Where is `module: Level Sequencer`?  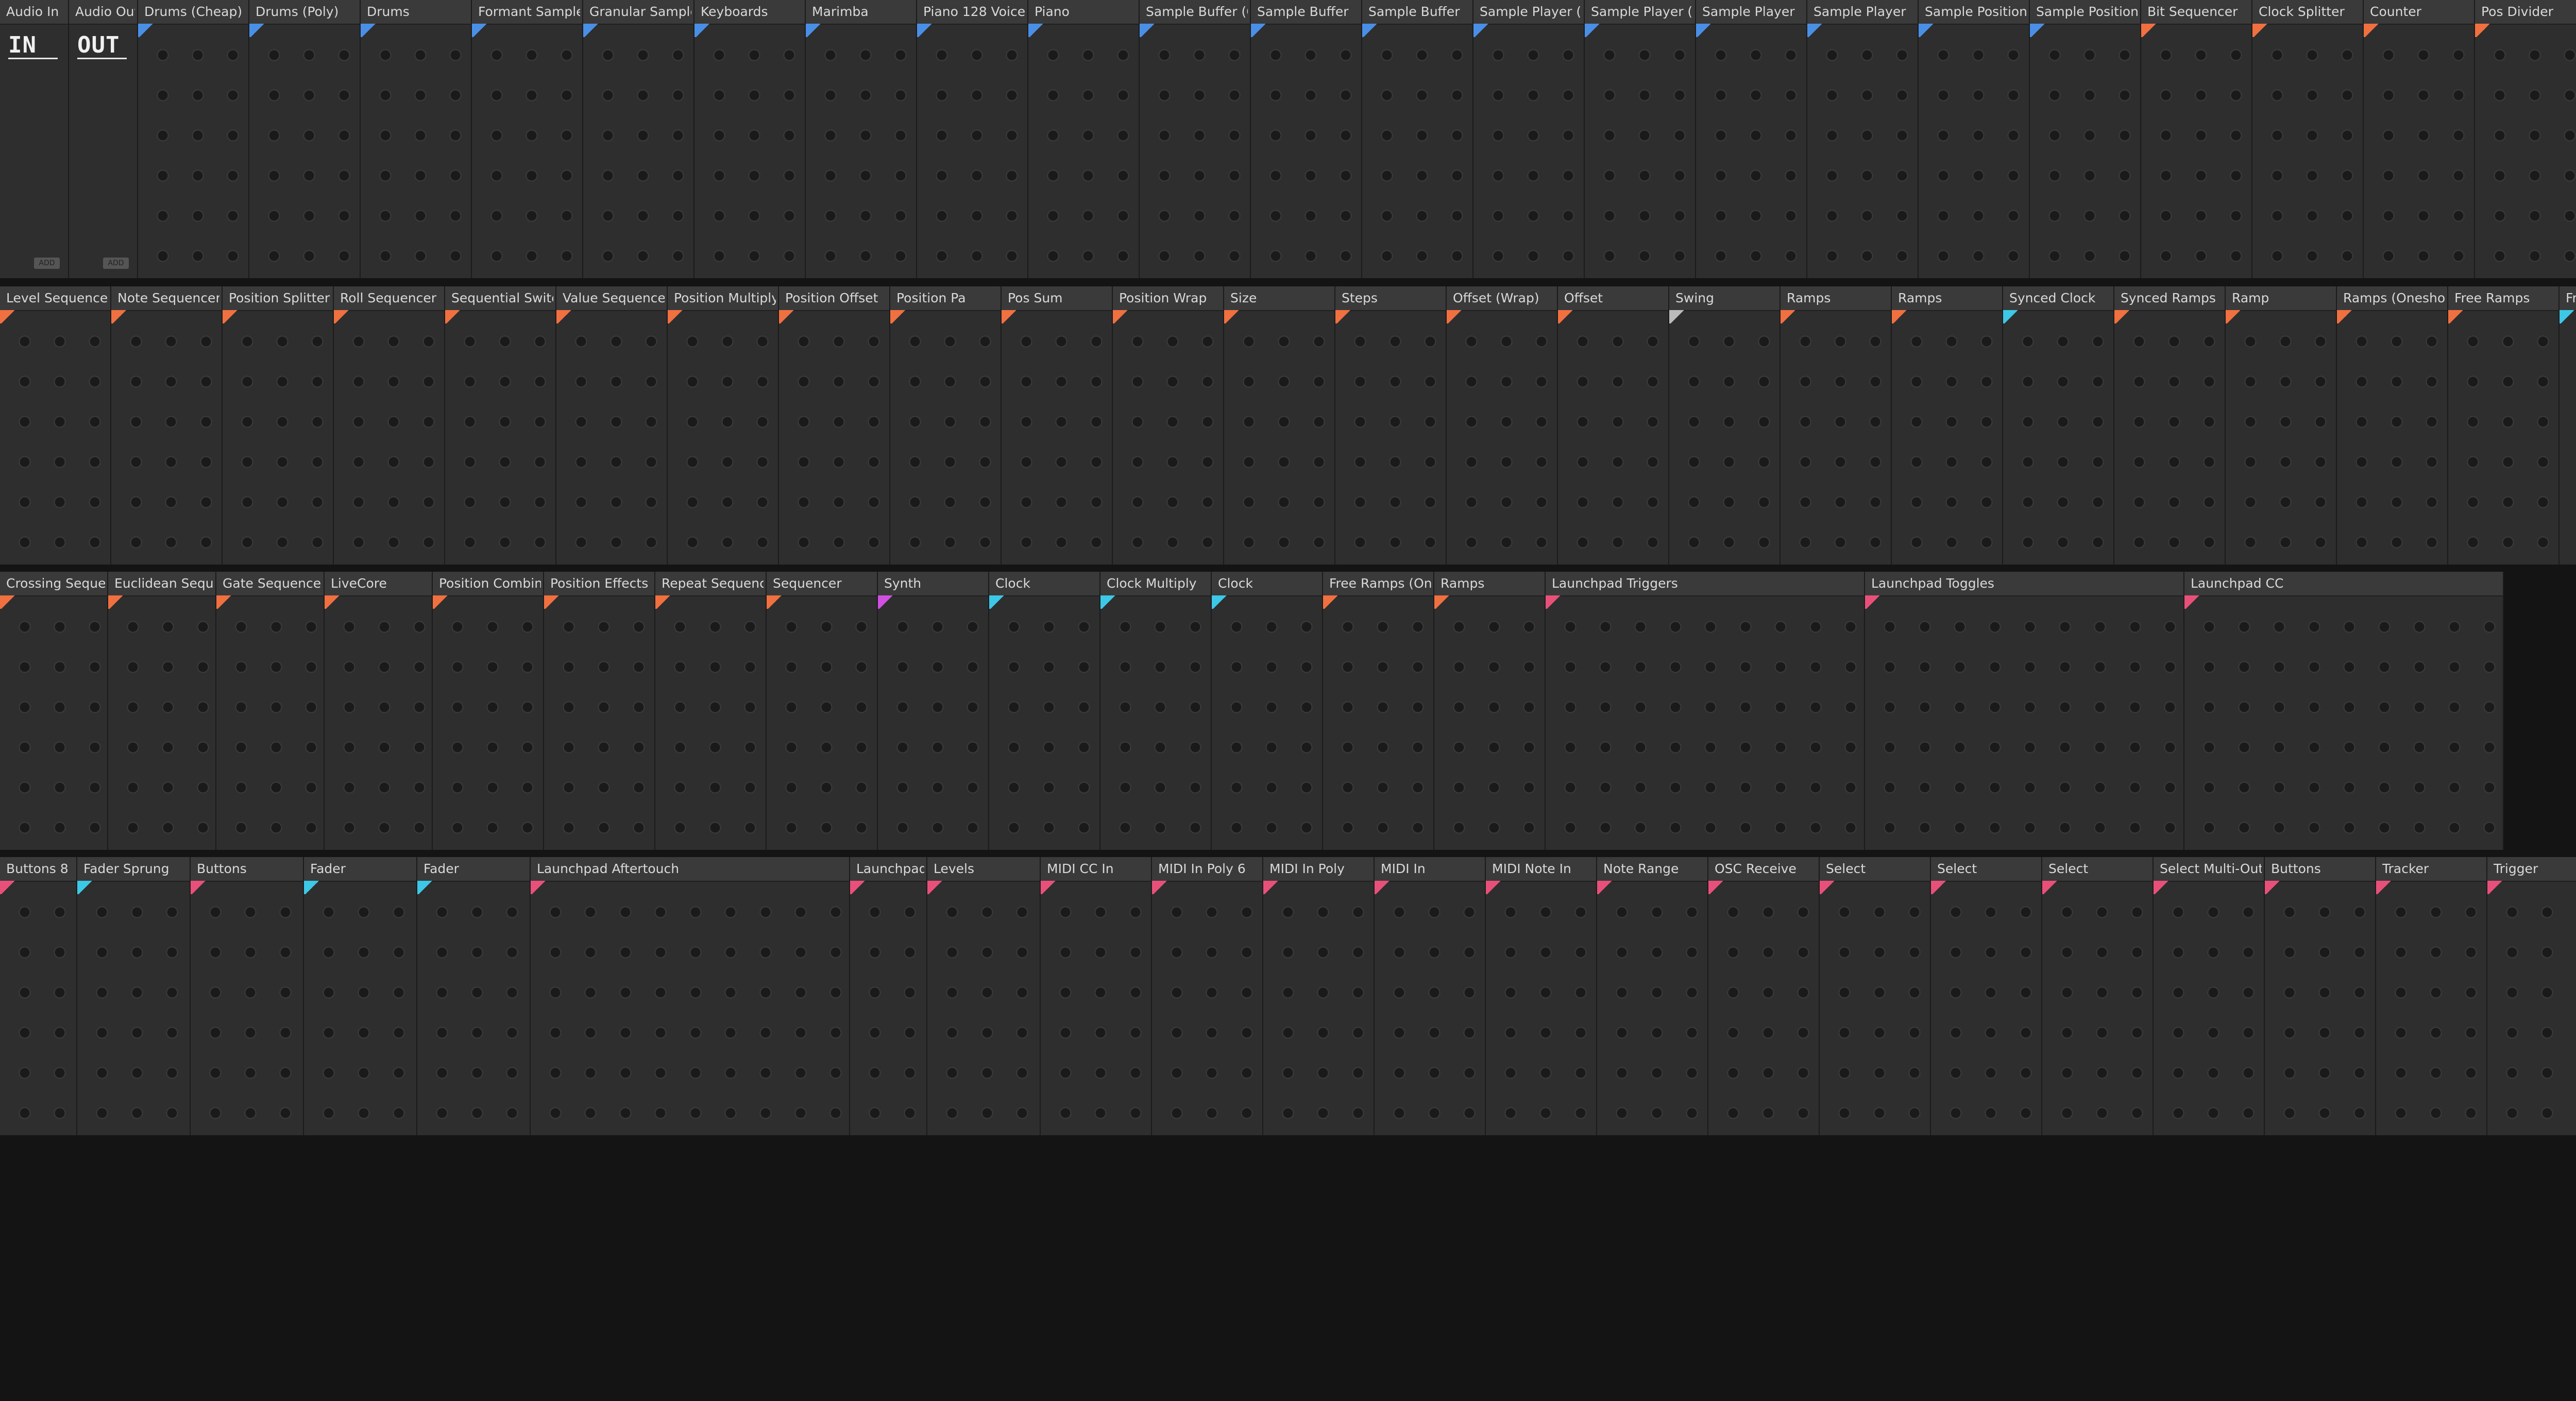 module: Level Sequencer is located at coordinates (55, 425).